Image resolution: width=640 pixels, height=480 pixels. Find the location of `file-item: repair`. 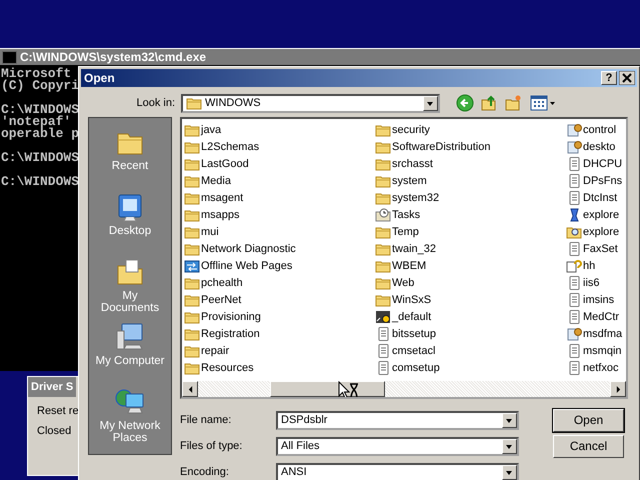

file-item: repair is located at coordinates (279, 350).